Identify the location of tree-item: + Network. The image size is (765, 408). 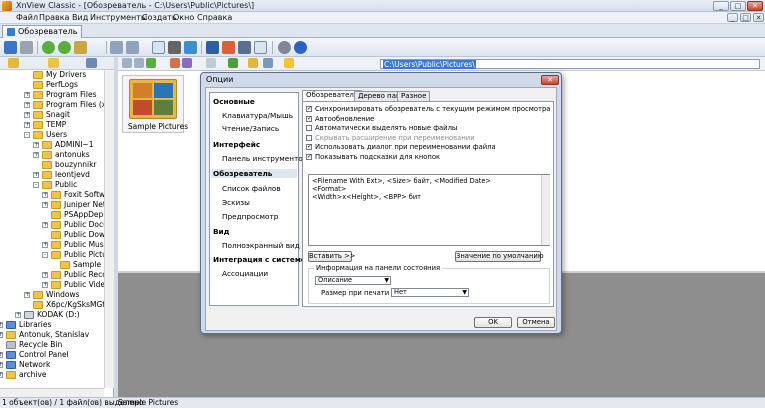
(52, 365).